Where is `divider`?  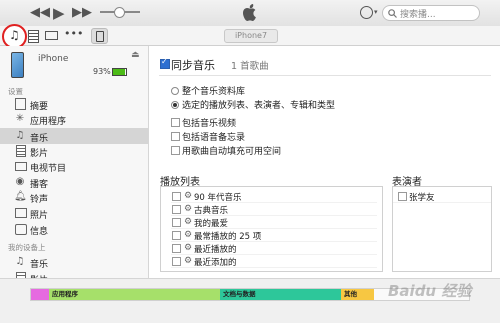 divider is located at coordinates (325, 75).